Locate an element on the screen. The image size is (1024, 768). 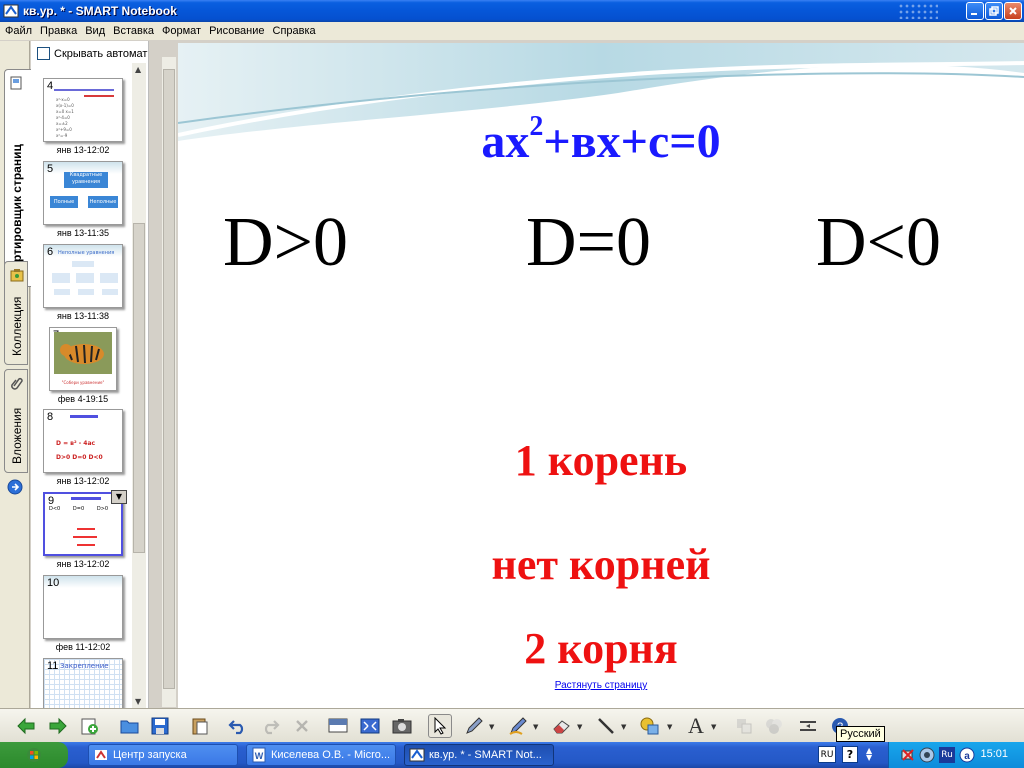
discriminant-positive: D>0 is located at coordinates (285, 243).